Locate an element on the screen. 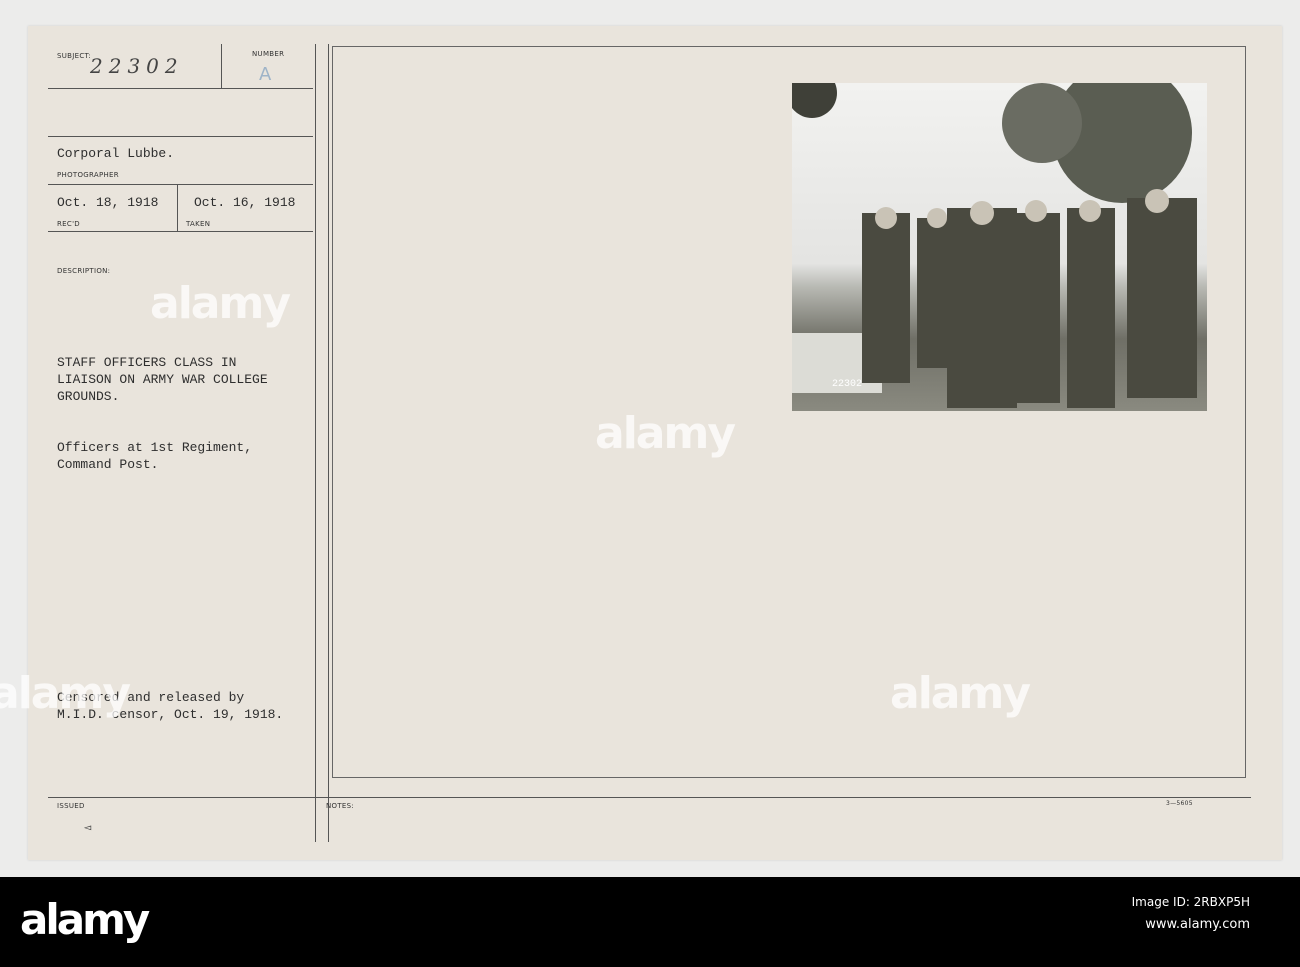 The height and width of the screenshot is (967, 1300). taken-date: Oct. 16, 1918 is located at coordinates (245, 202).